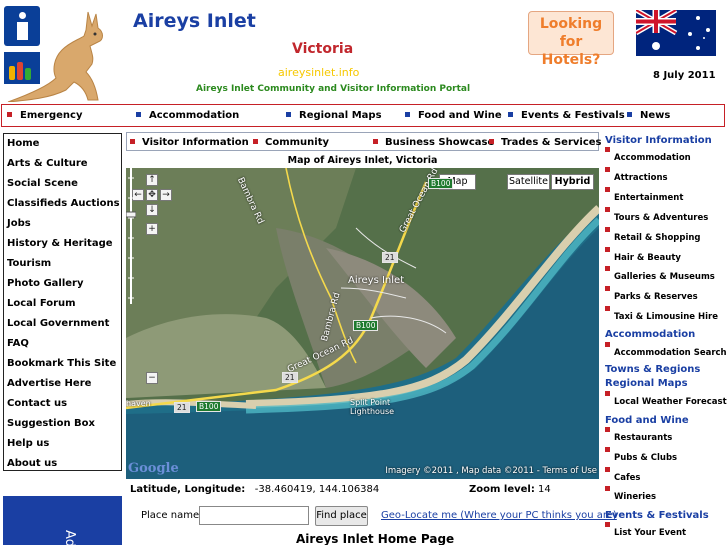  Describe the element at coordinates (653, 235) in the screenshot. I see `rc-link-retail: Retail & Shopping` at that location.